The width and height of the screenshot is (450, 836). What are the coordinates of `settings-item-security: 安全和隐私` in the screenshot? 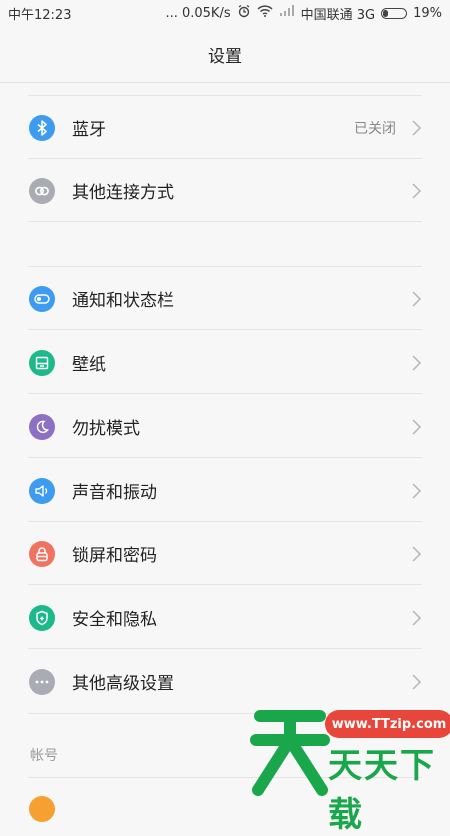 It's located at (225, 617).